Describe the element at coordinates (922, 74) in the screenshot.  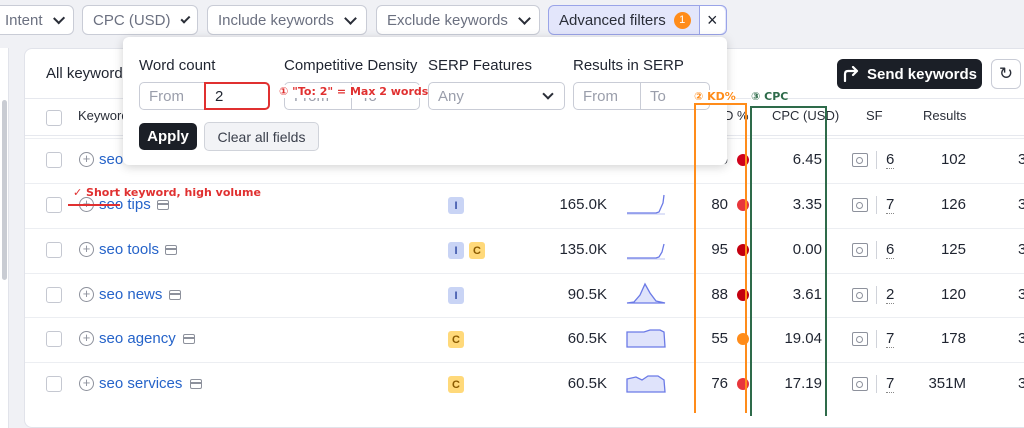
I see `send-keywords-label: Send keywords` at that location.